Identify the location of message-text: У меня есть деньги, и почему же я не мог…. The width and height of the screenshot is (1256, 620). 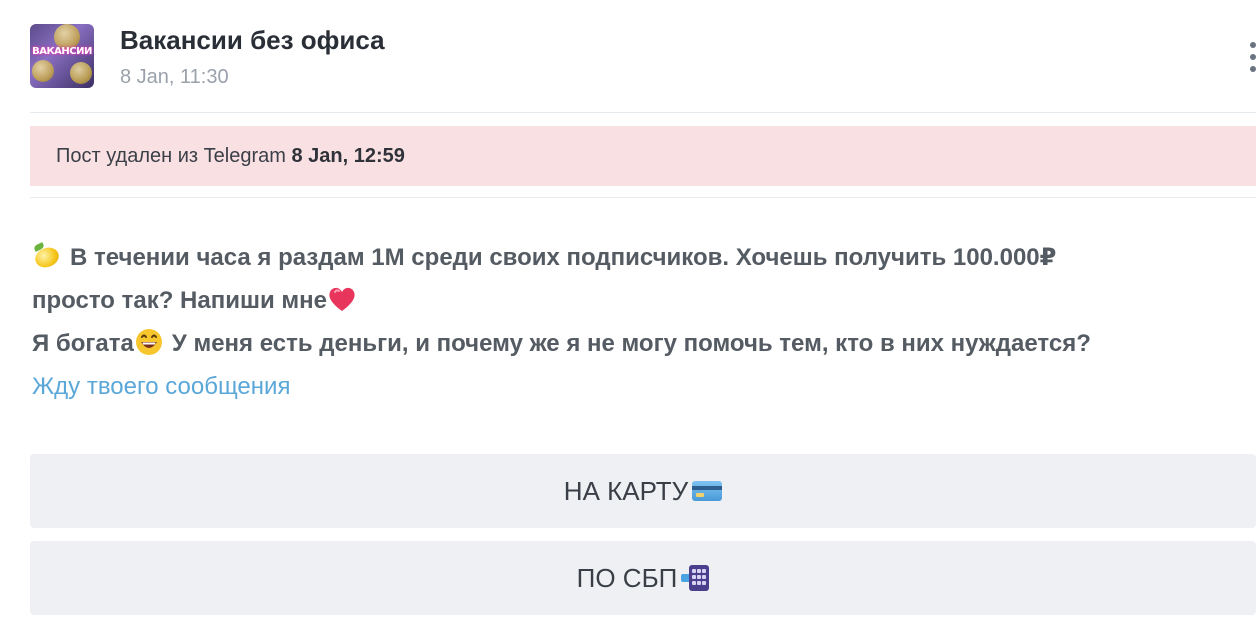
(631, 343).